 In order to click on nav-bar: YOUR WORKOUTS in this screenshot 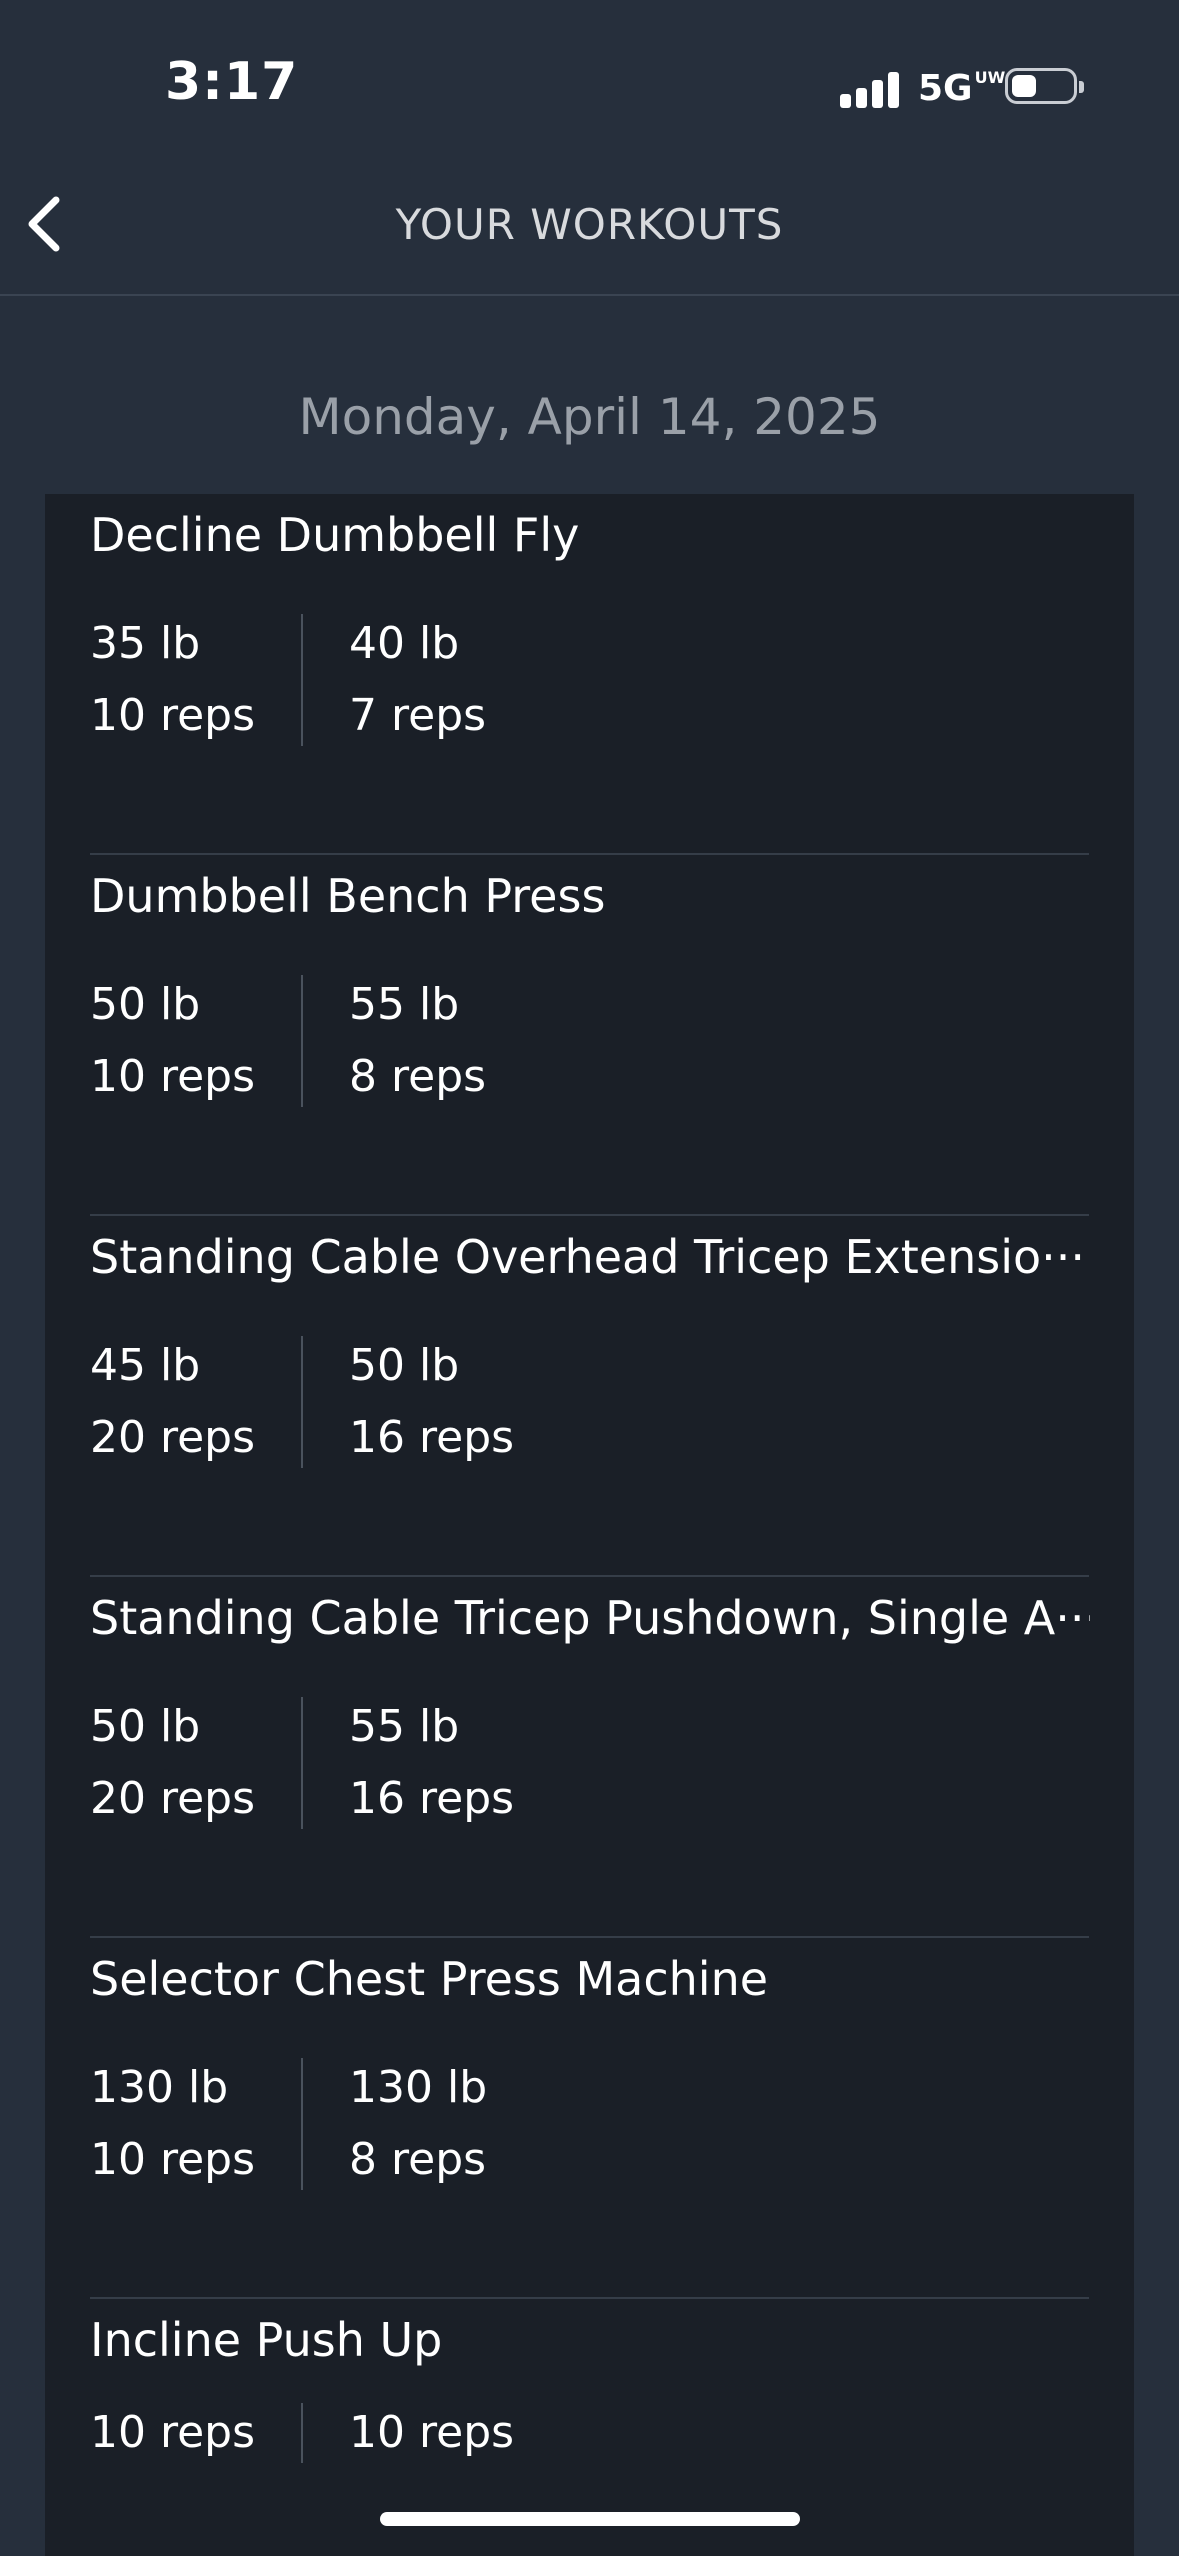, I will do `click(589, 223)`.